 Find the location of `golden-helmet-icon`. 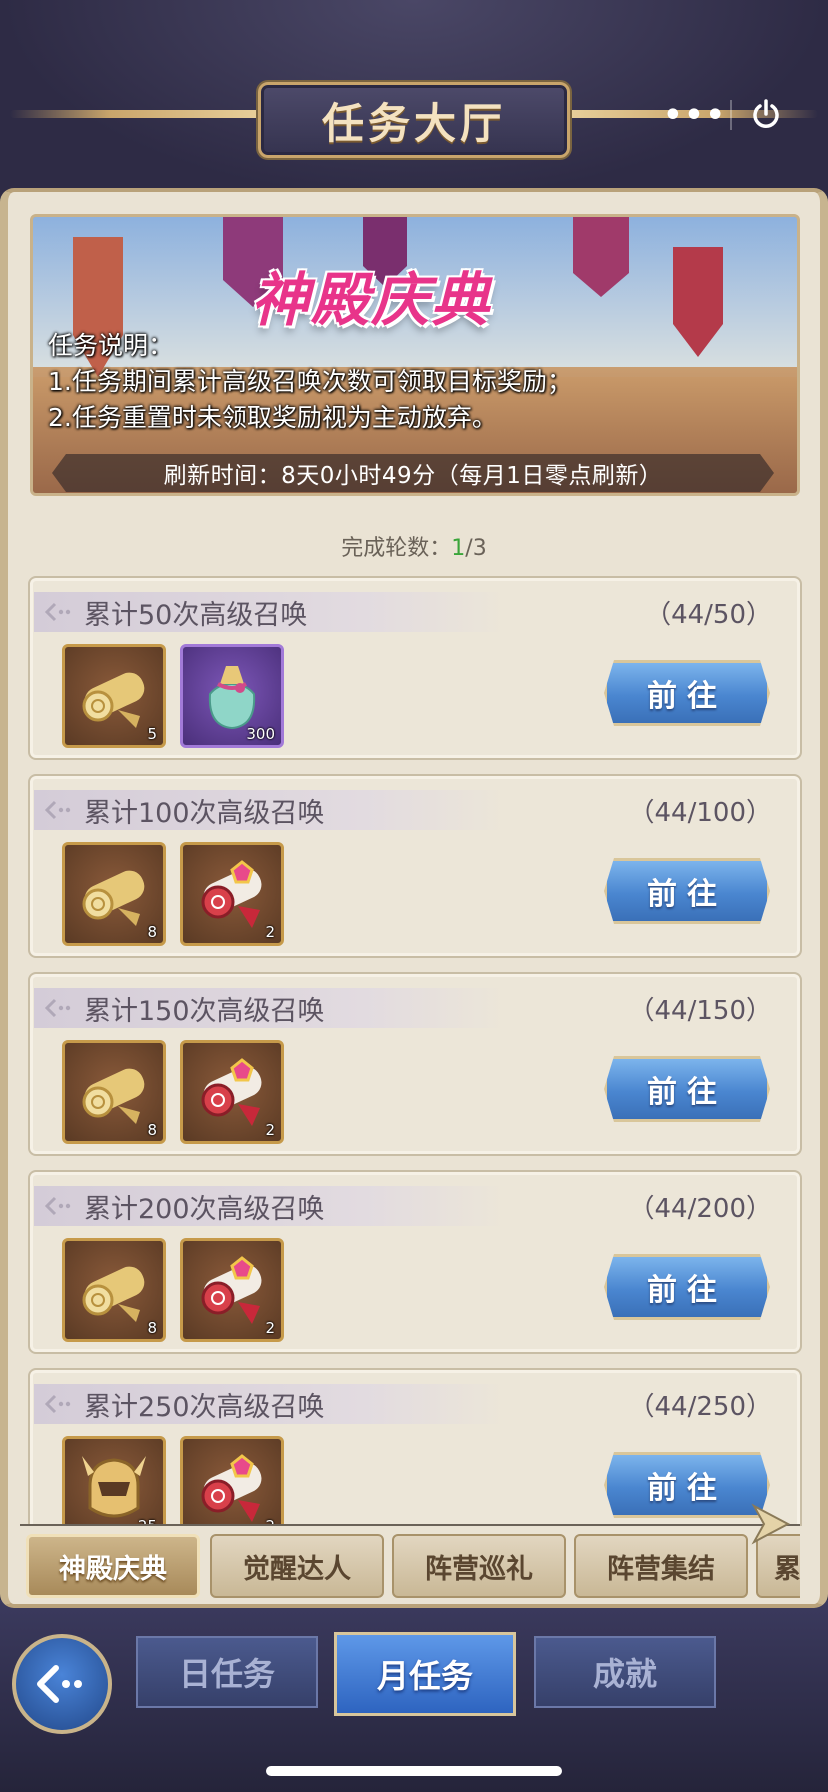

golden-helmet-icon is located at coordinates (114, 1487).